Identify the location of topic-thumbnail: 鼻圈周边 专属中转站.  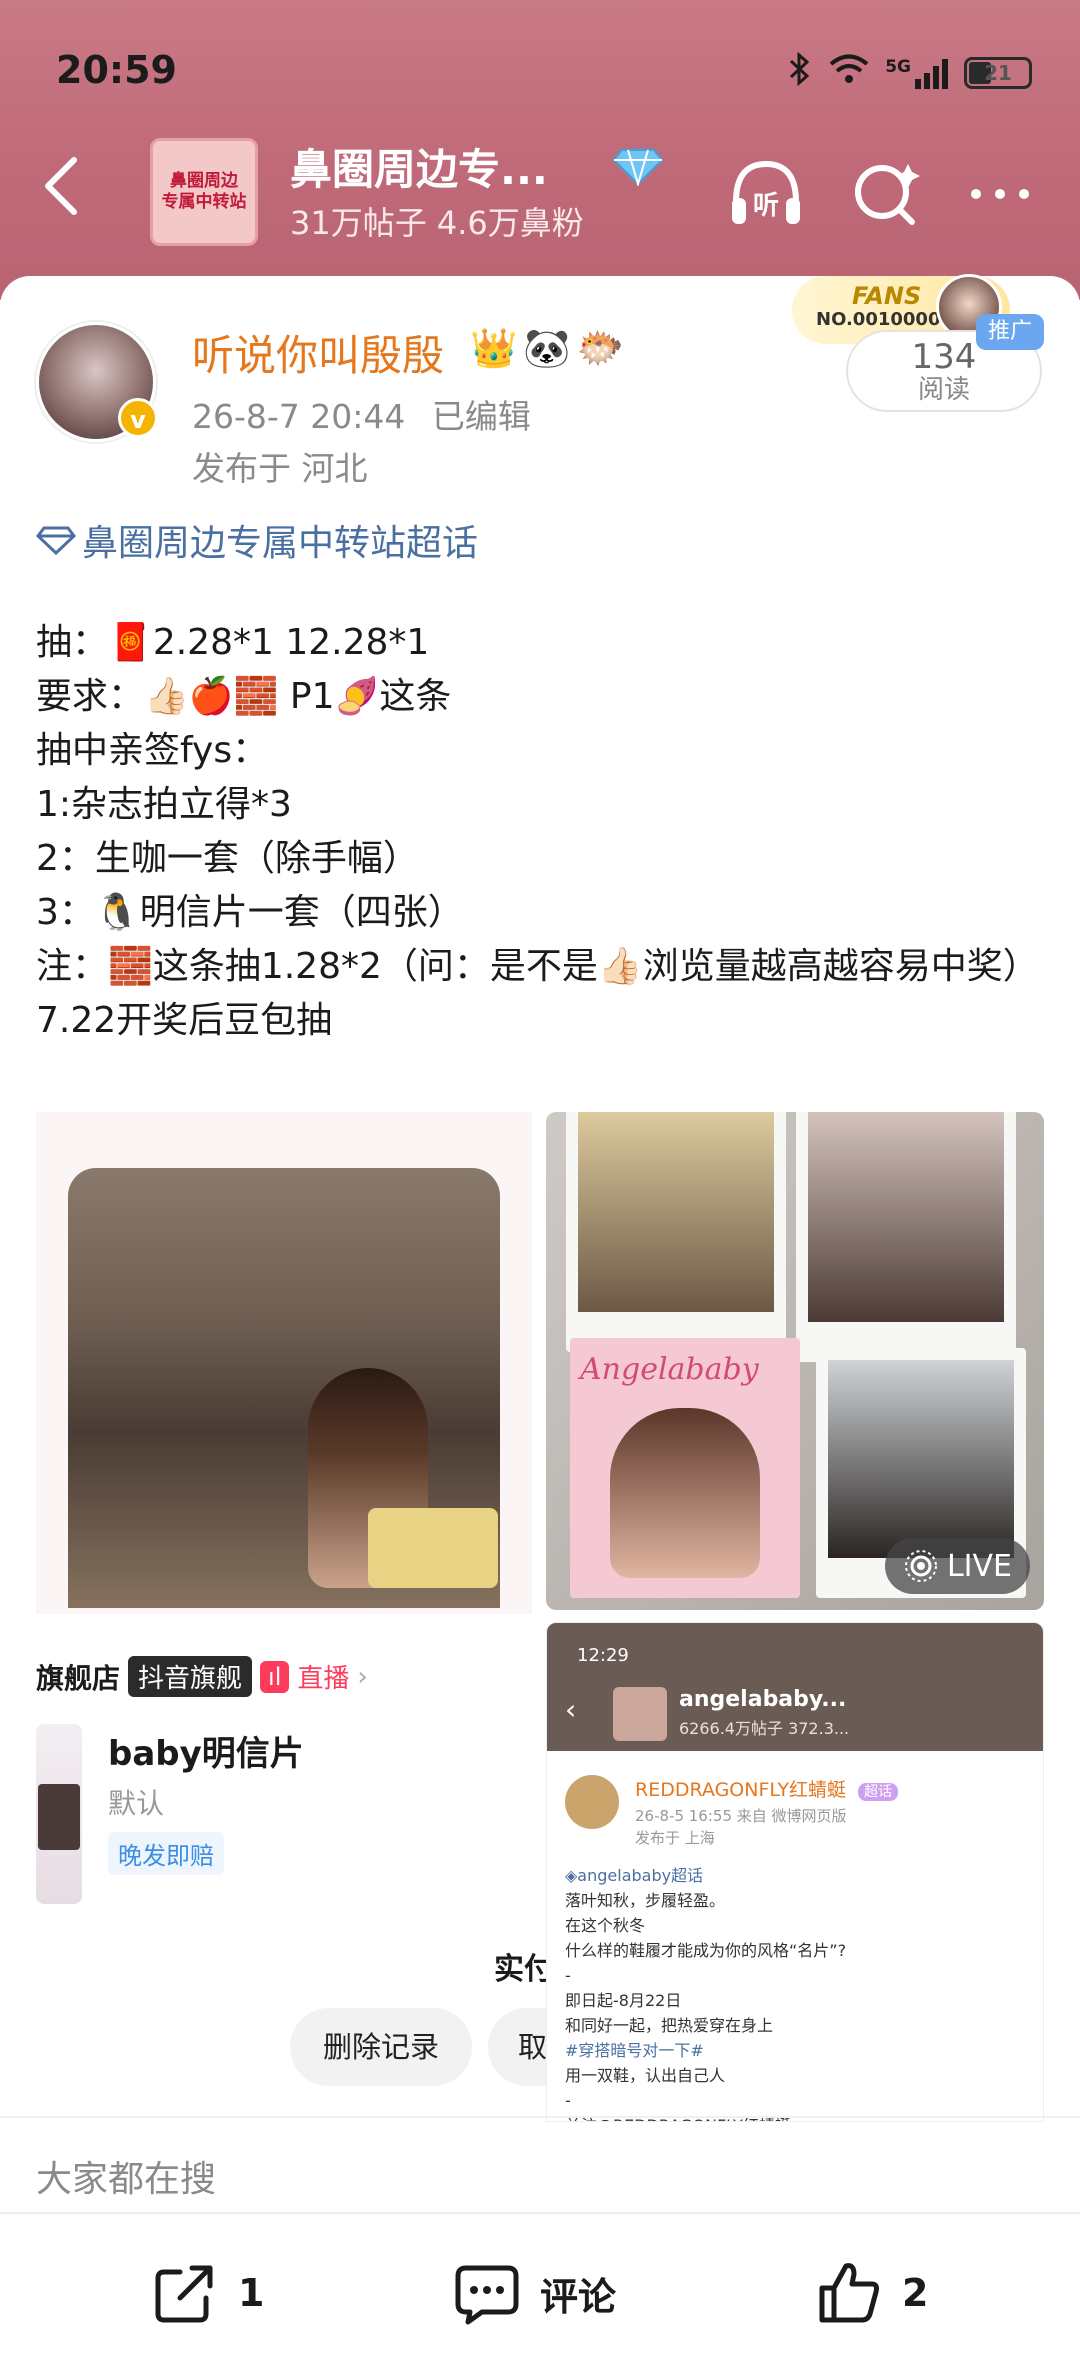
(204, 192).